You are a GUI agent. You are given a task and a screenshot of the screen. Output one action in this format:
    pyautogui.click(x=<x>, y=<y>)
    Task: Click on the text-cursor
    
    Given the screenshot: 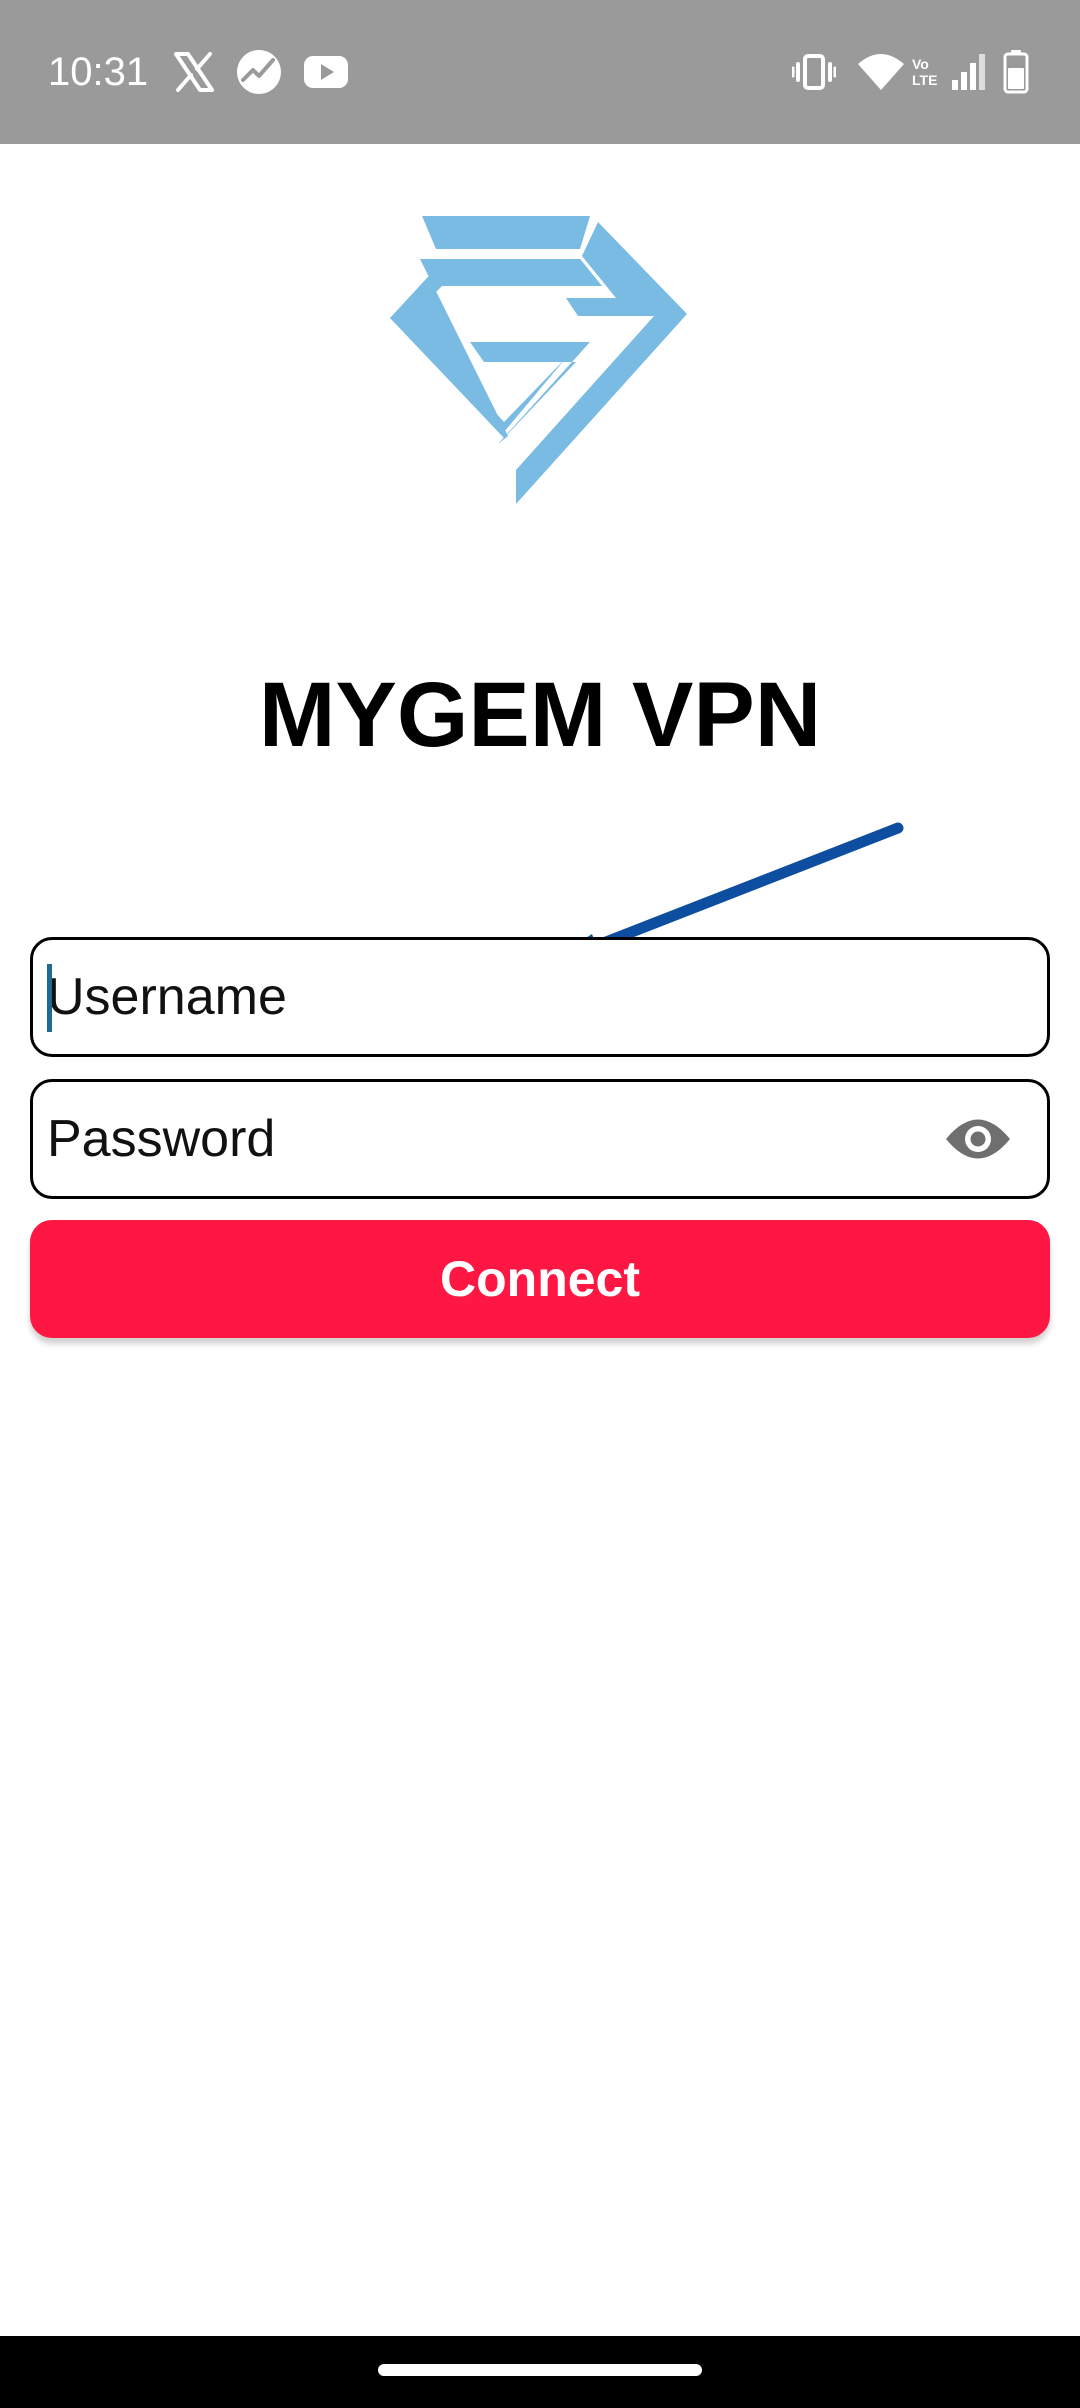 What is the action you would take?
    pyautogui.click(x=49, y=998)
    